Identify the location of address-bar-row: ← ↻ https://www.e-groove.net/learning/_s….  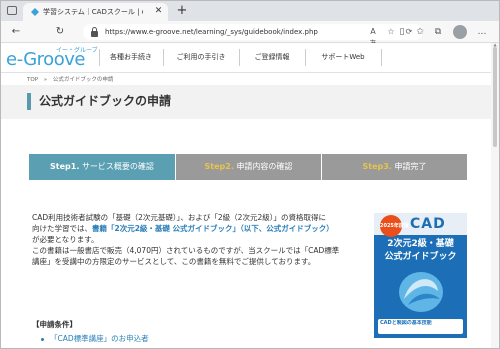
(250, 34).